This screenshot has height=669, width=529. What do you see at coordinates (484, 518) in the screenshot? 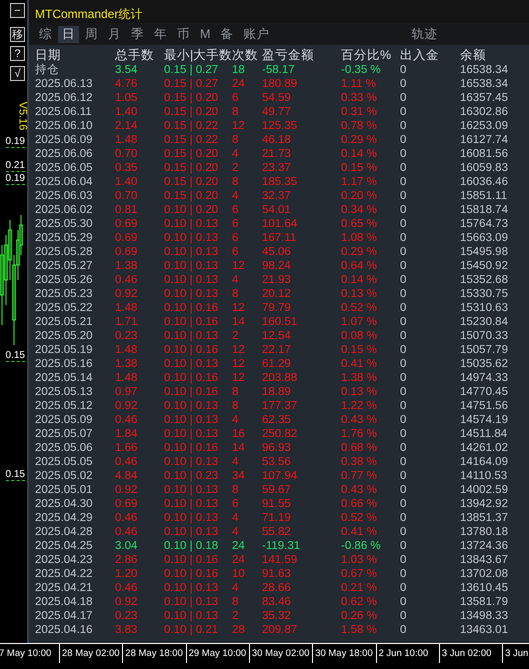
I see `balance-cell-text: 13851.37` at bounding box center [484, 518].